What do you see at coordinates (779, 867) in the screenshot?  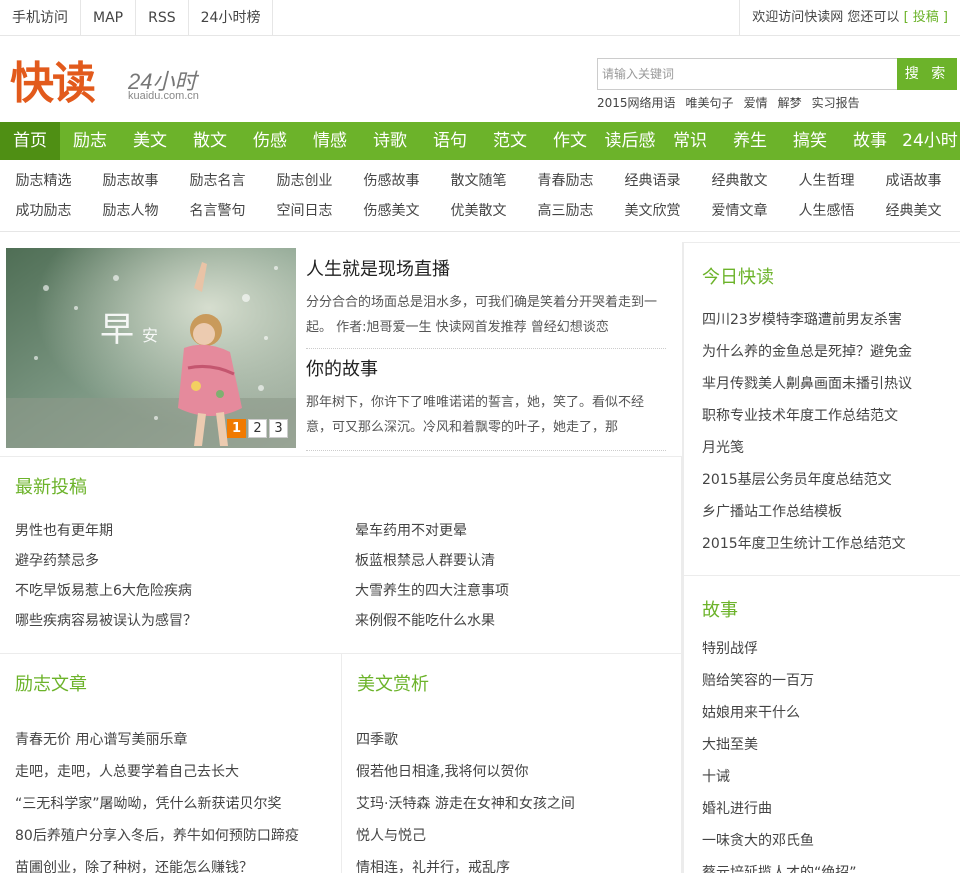 I see `list-item: 蔡元培延揽人才的“绝招”` at bounding box center [779, 867].